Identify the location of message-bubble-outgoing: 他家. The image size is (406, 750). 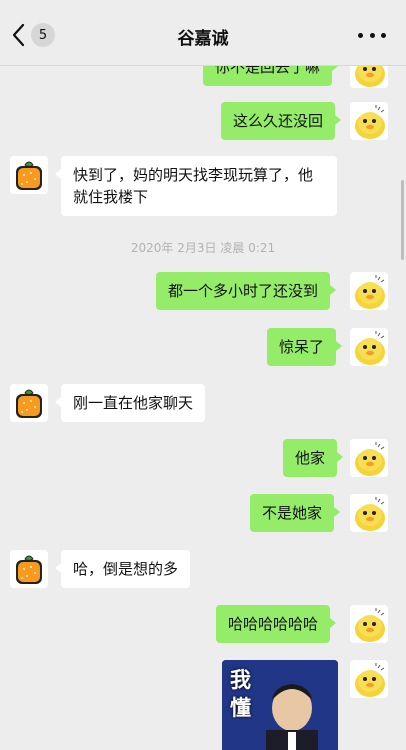
(313, 458).